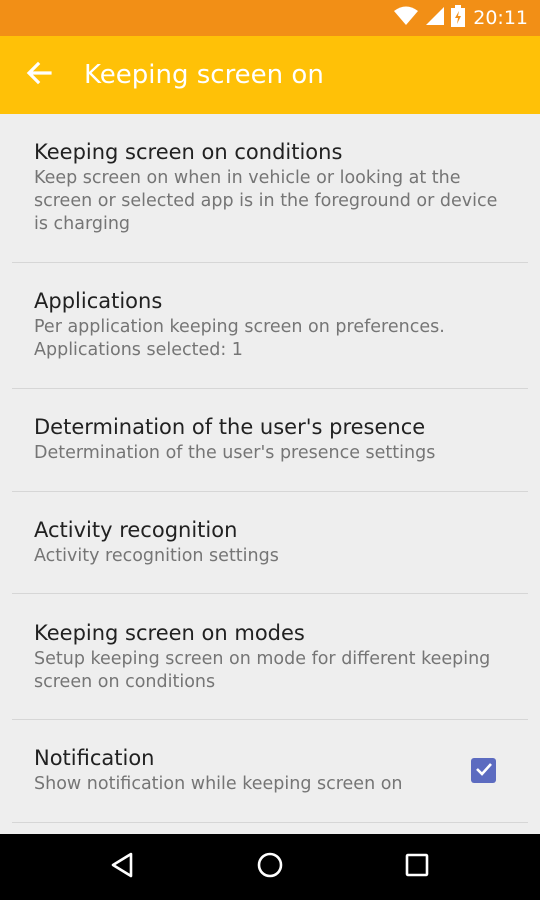 This screenshot has width=540, height=900. I want to click on notification-checkbox, so click(483, 770).